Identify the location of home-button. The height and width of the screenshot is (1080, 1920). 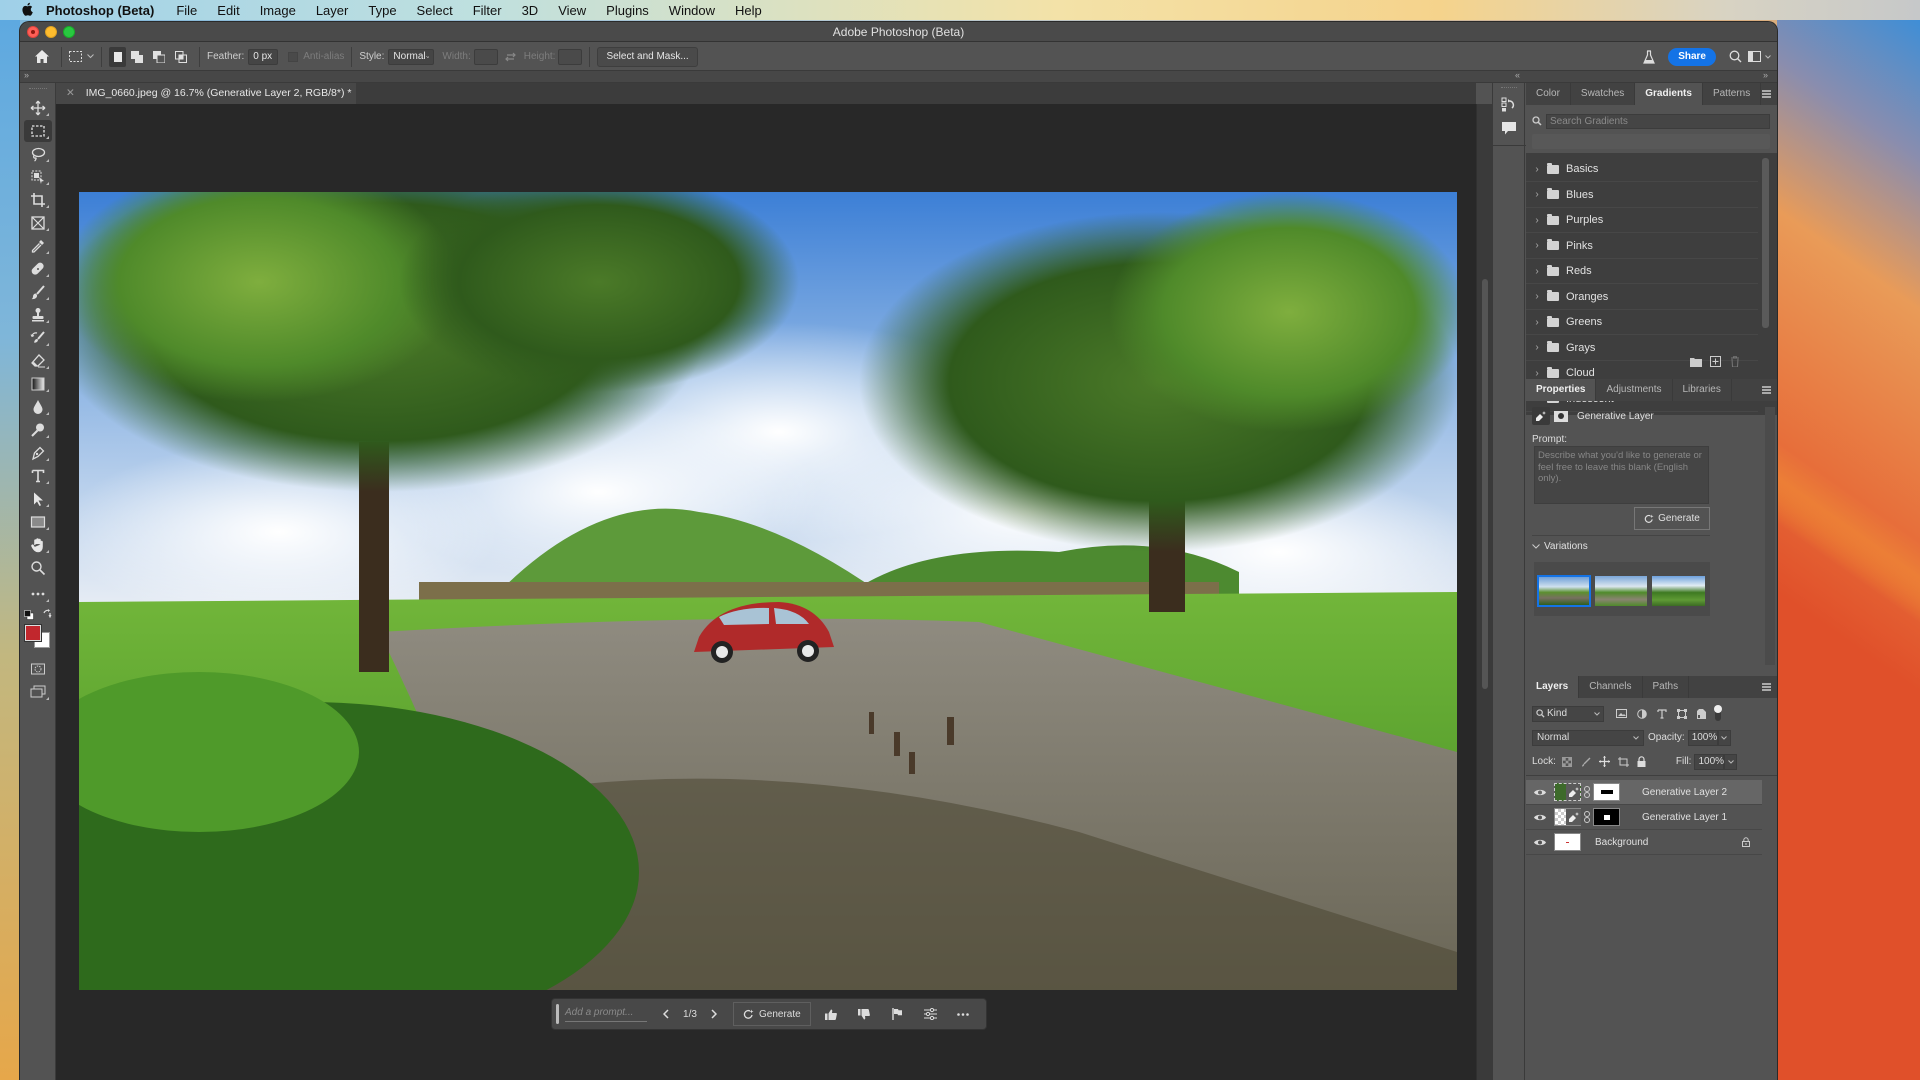
(42, 56).